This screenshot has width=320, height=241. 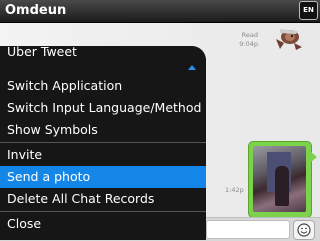 I want to click on menu-item-delete-chat-records: Delete All Chat Records, so click(x=103, y=199).